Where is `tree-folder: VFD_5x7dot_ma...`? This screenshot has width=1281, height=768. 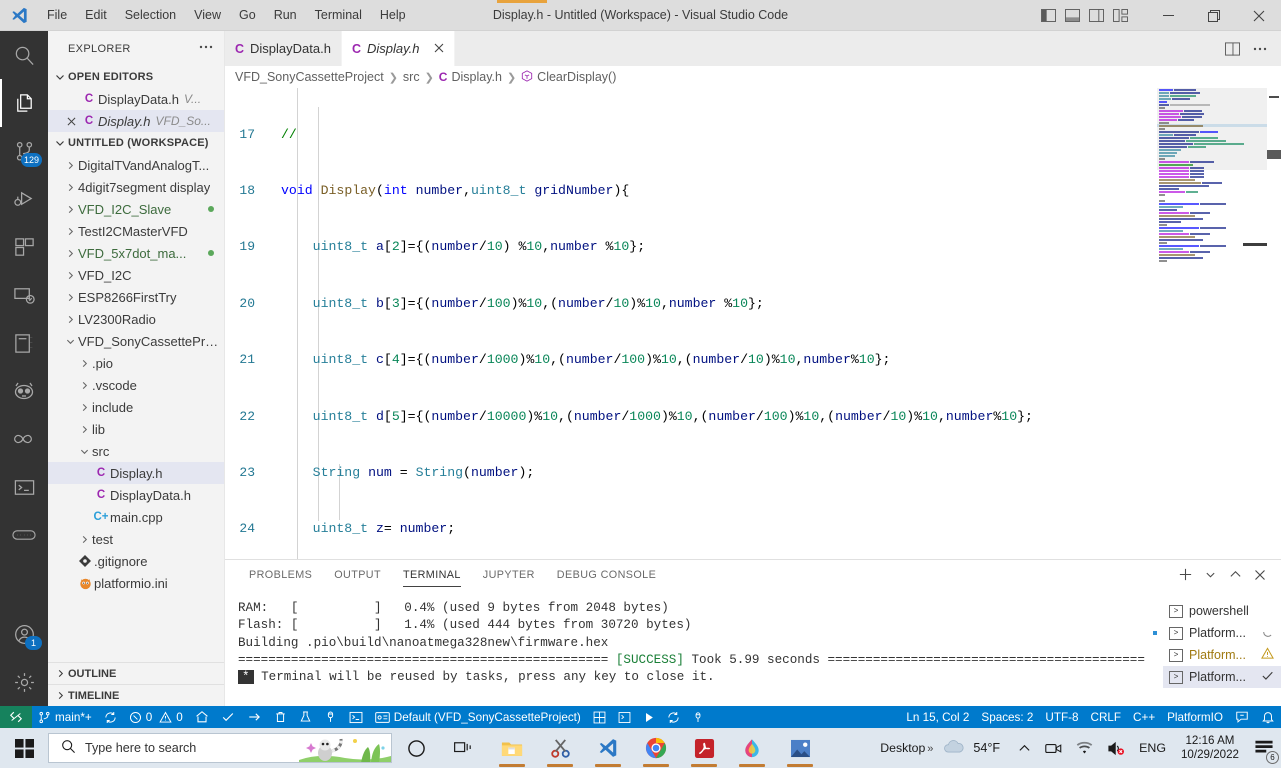
tree-folder: VFD_5x7dot_ma... is located at coordinates (136, 253).